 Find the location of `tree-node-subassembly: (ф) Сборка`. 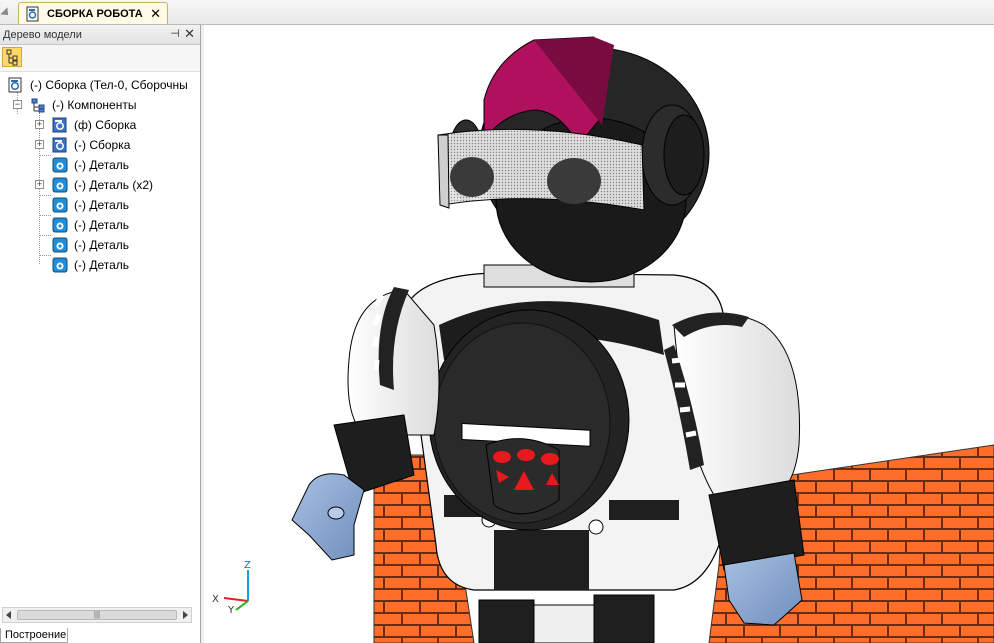

tree-node-subassembly: (ф) Сборка is located at coordinates (94, 125).